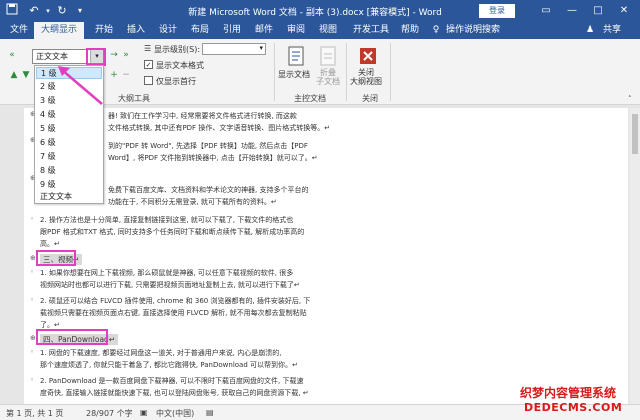  Describe the element at coordinates (219, 128) in the screenshot. I see `doc-line: 文件格式转换, 其中还有PDF 操作、文字语音转换、图片格式转换等。↵` at that location.